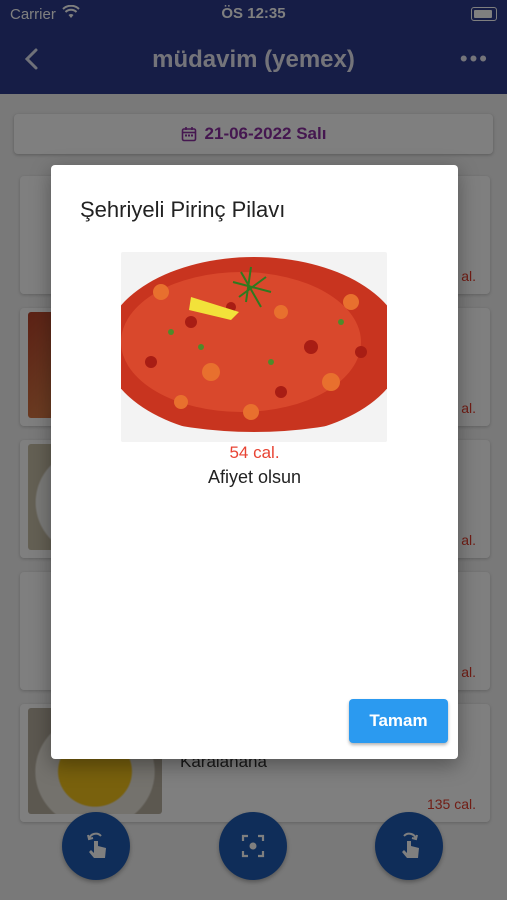  What do you see at coordinates (183, 209) in the screenshot?
I see `dialog-title: Şehriyeli Pirinç Pilavı` at bounding box center [183, 209].